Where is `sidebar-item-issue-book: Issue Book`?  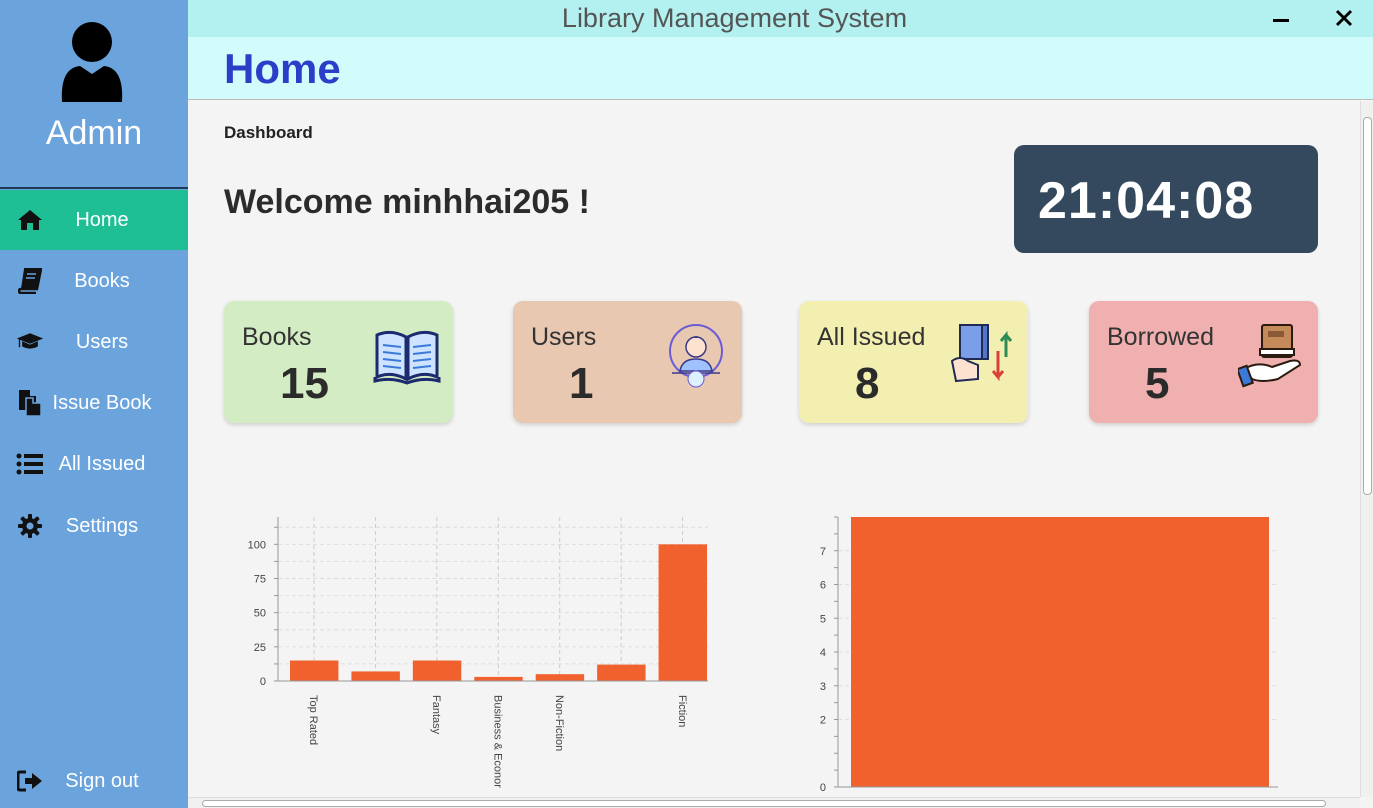 sidebar-item-issue-book: Issue Book is located at coordinates (94, 403).